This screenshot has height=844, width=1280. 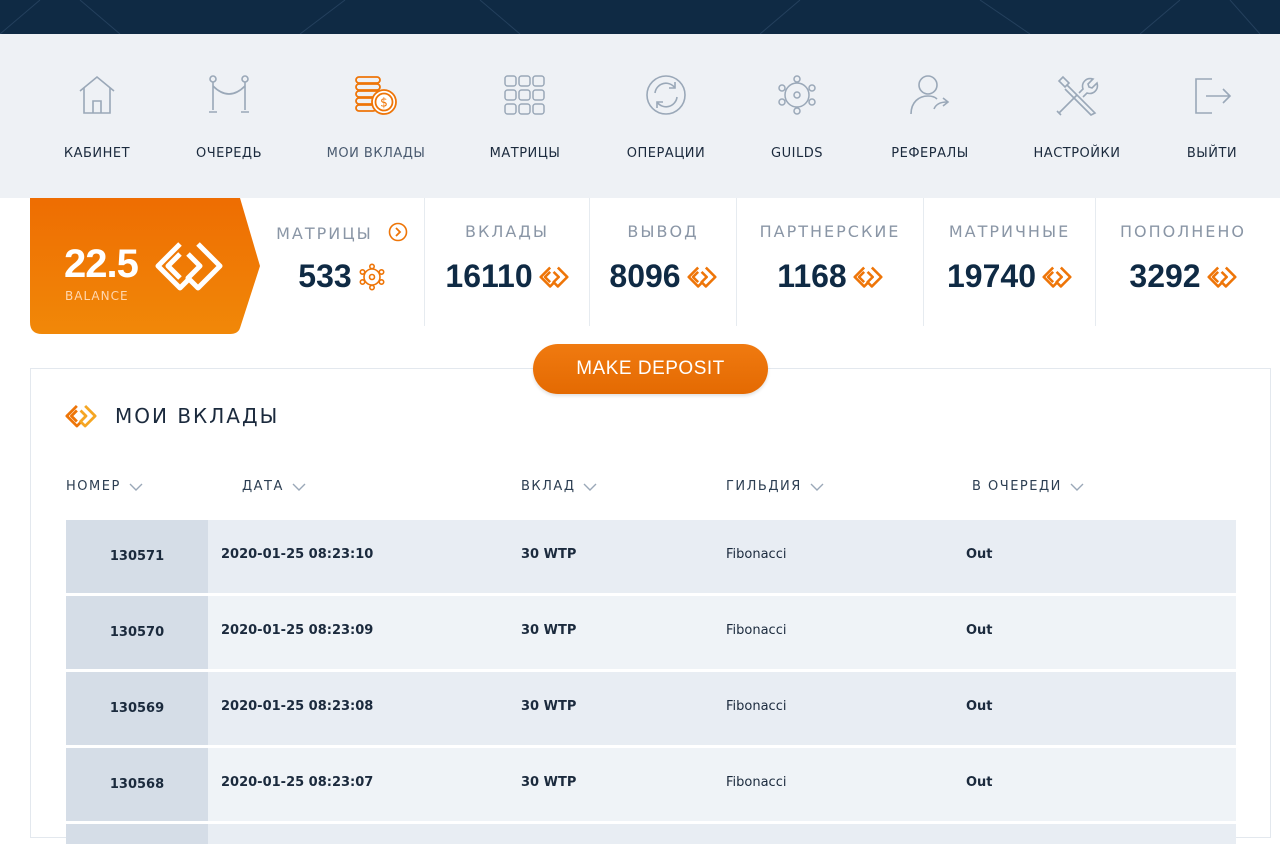 I want to click on stat-value: 19740, so click(x=1009, y=276).